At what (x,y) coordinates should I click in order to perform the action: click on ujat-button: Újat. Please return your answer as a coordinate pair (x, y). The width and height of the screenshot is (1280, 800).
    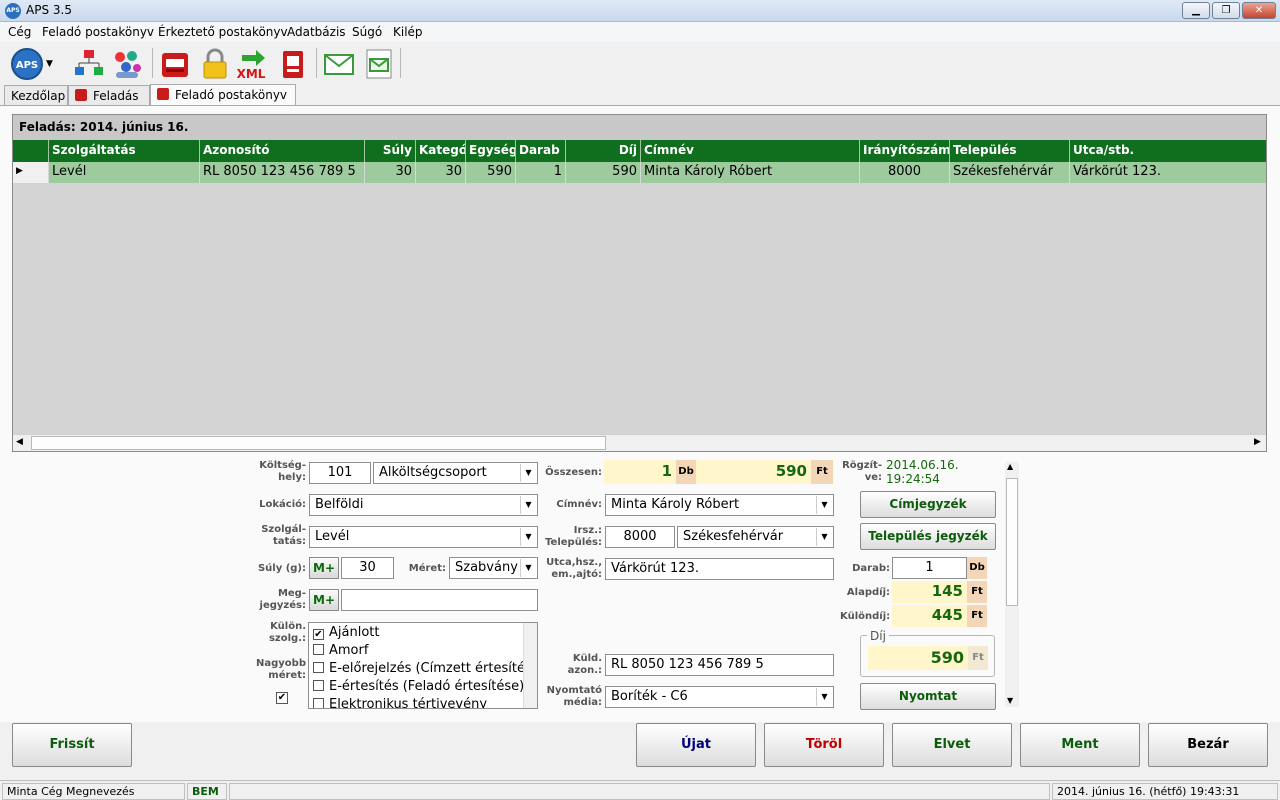
    Looking at the image, I should click on (696, 745).